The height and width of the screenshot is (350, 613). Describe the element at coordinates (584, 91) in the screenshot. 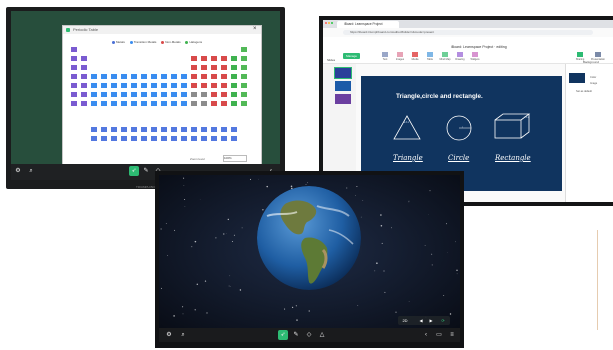

I see `props-item-default: Set as default` at that location.